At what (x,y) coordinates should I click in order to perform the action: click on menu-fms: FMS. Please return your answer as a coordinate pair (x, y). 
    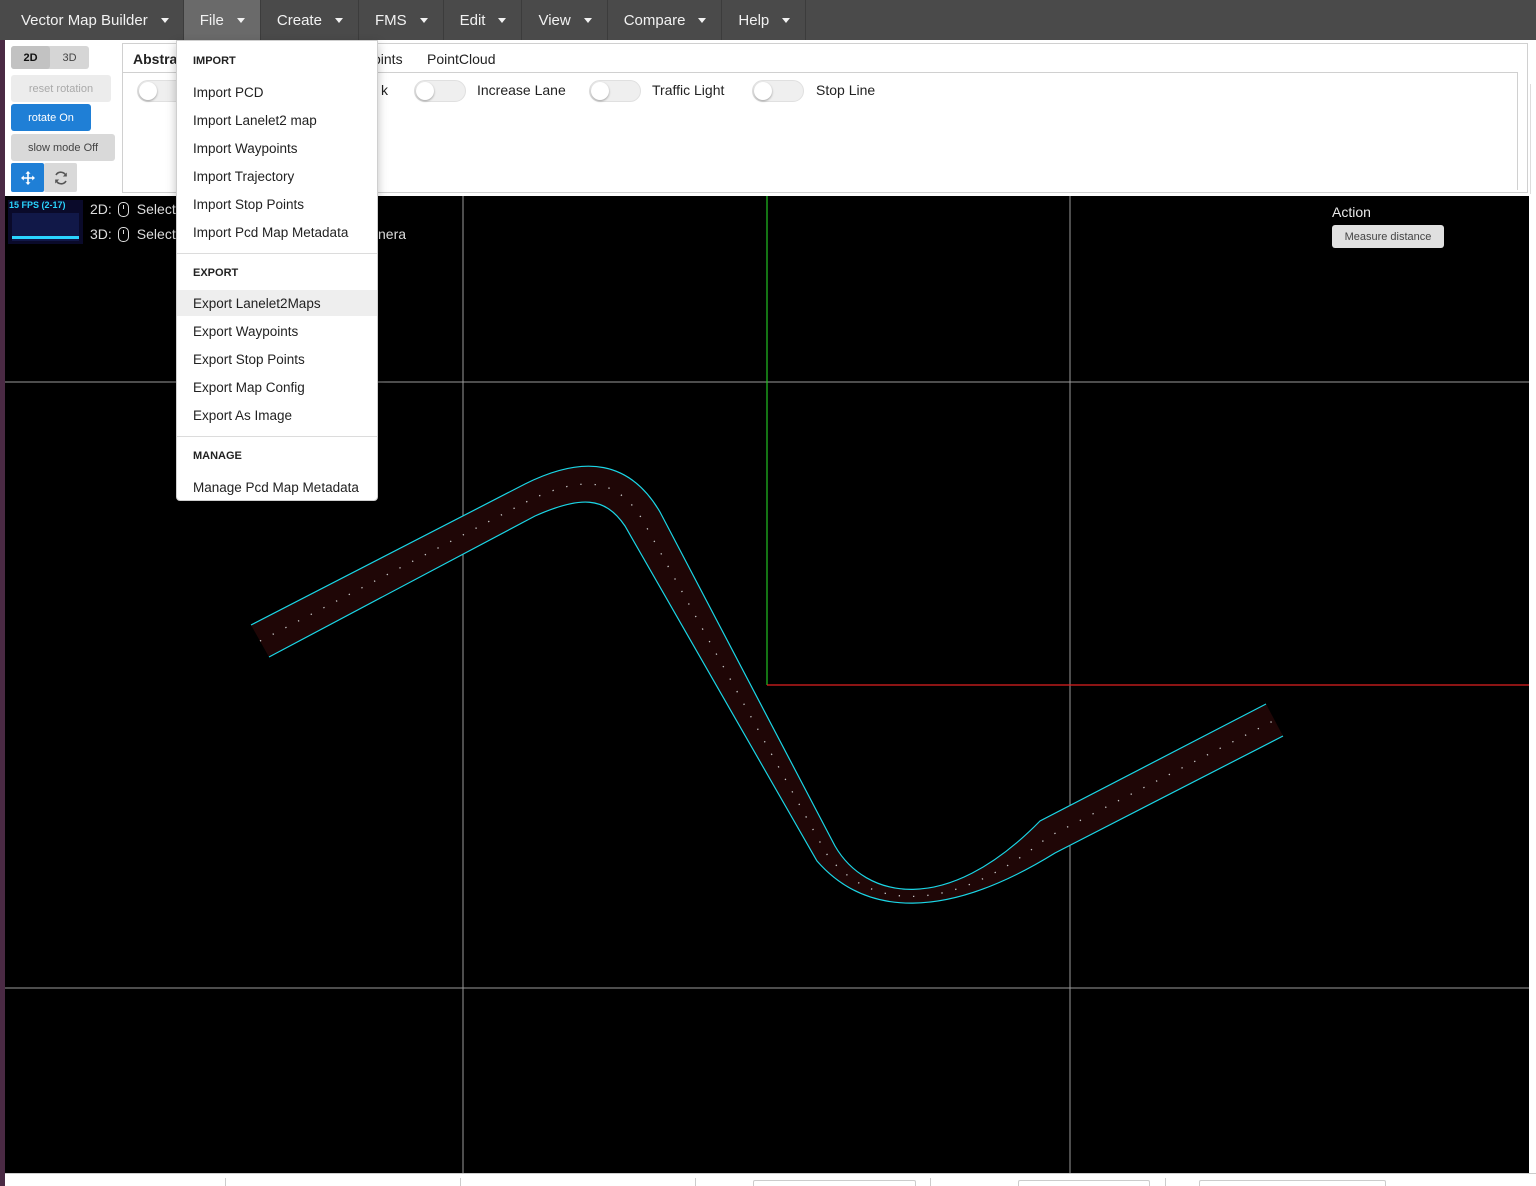
    Looking at the image, I should click on (401, 20).